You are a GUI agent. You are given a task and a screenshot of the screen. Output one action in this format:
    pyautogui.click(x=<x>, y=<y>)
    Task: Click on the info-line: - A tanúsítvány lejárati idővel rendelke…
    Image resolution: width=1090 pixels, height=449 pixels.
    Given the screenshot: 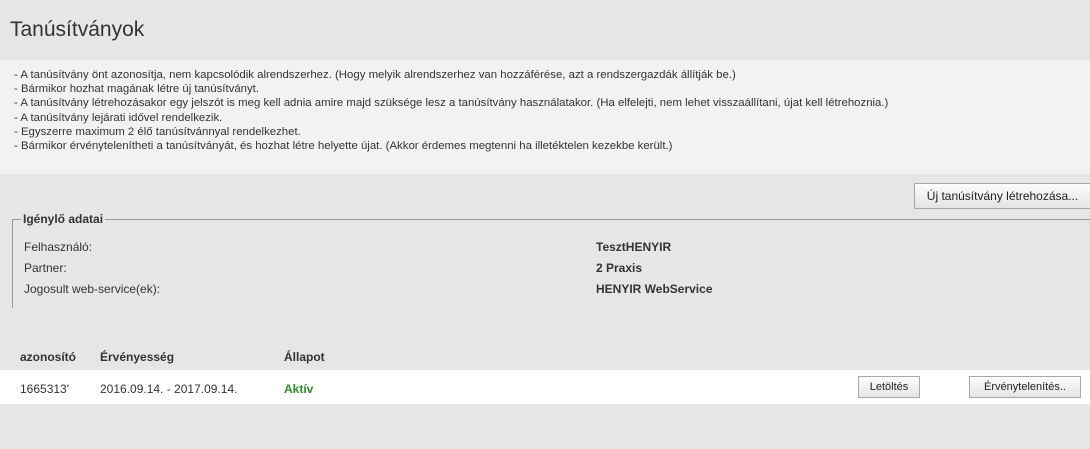 What is the action you would take?
    pyautogui.click(x=118, y=117)
    